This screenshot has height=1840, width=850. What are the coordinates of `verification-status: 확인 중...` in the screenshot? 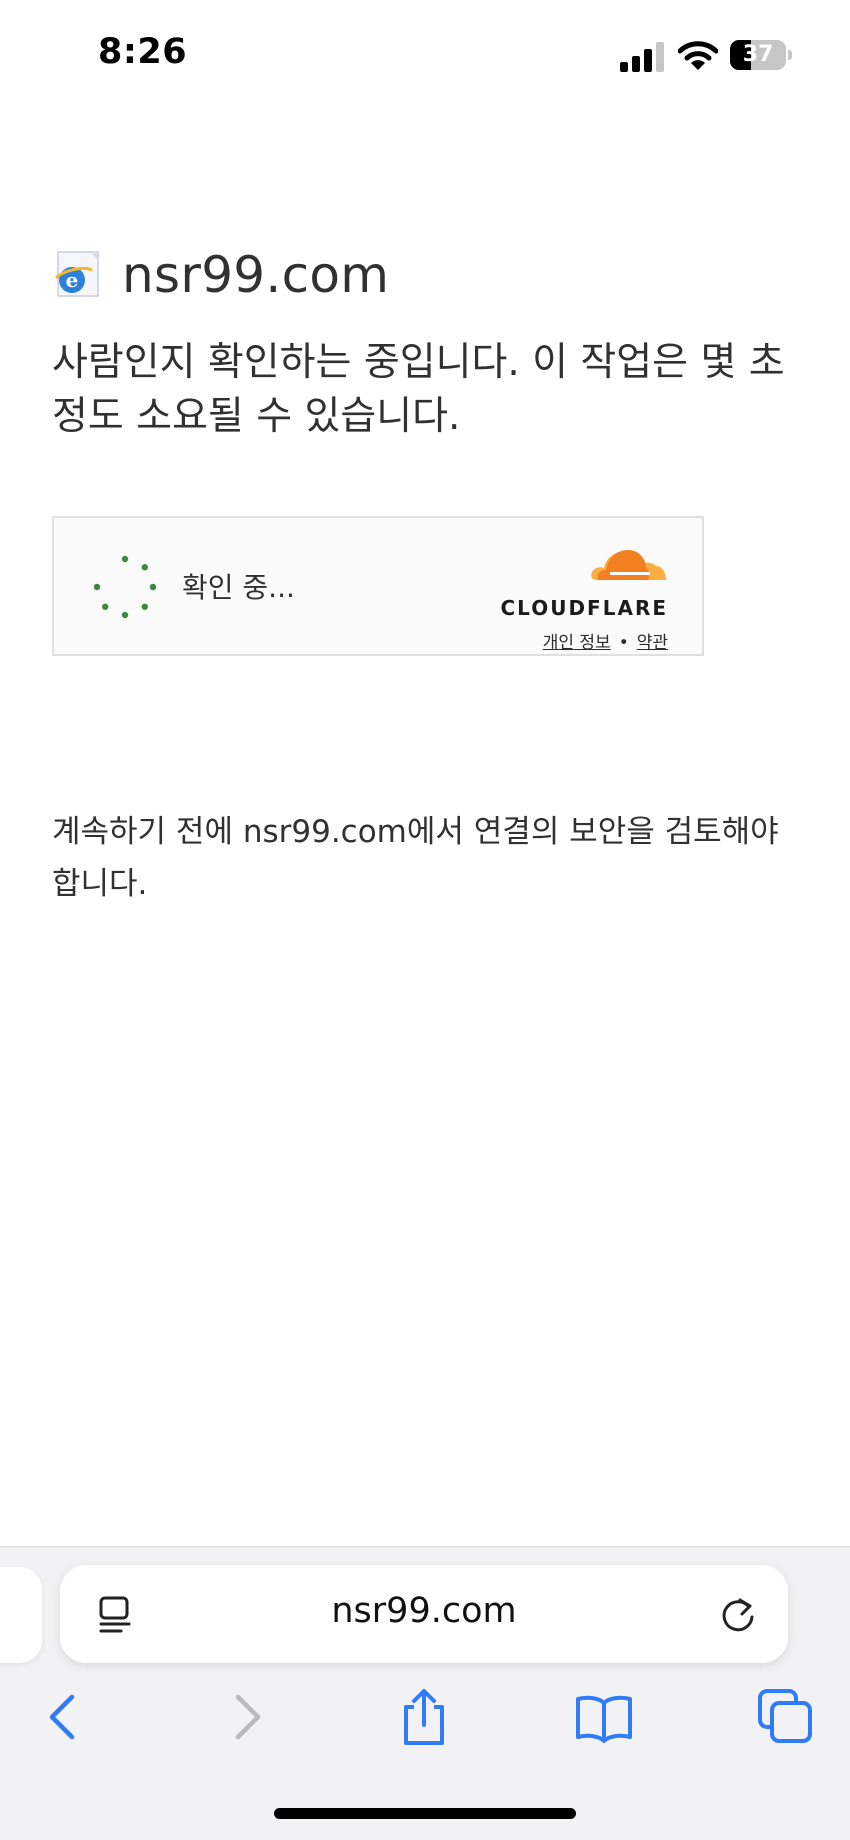 It's located at (238, 587).